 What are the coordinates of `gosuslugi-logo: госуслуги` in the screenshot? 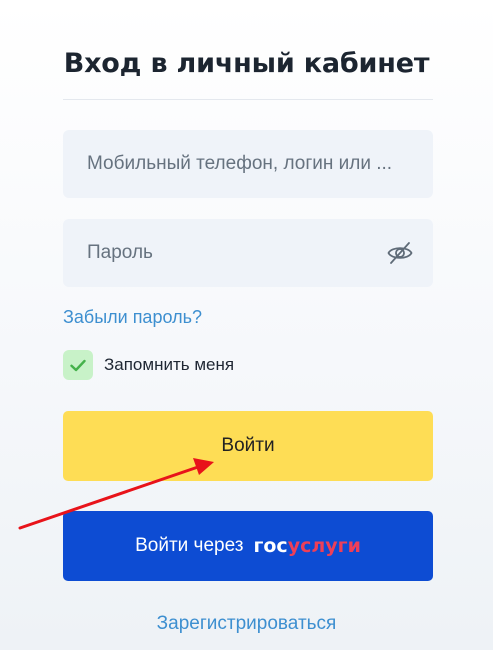 It's located at (306, 546).